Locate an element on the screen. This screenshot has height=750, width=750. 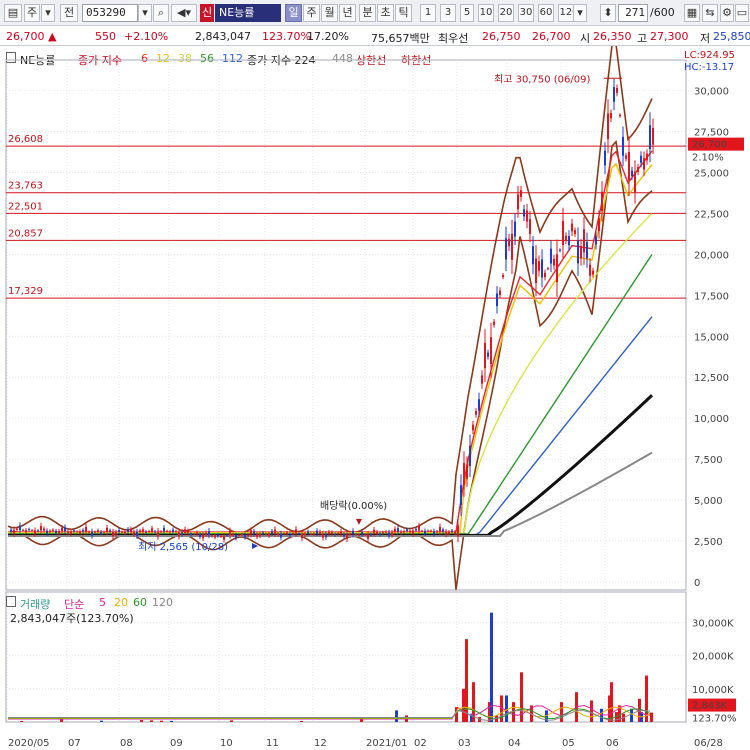
current-price: 26,700 is located at coordinates (25, 36).